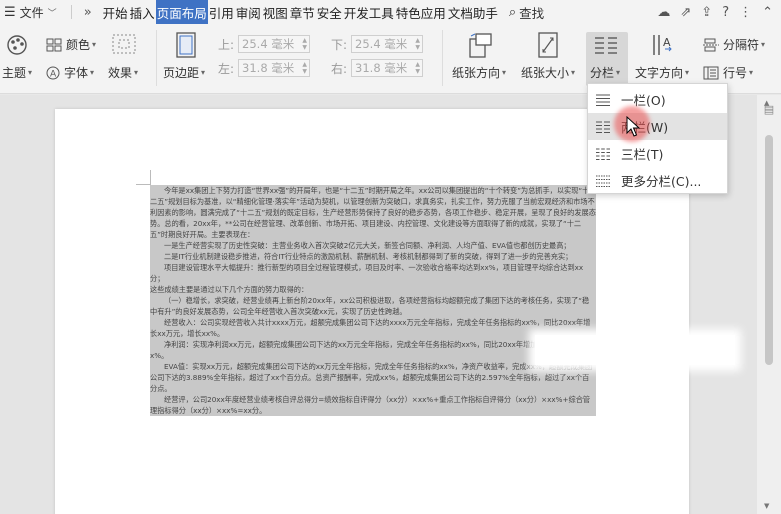  Describe the element at coordinates (603, 181) in the screenshot. I see `more-columns-icon` at that location.